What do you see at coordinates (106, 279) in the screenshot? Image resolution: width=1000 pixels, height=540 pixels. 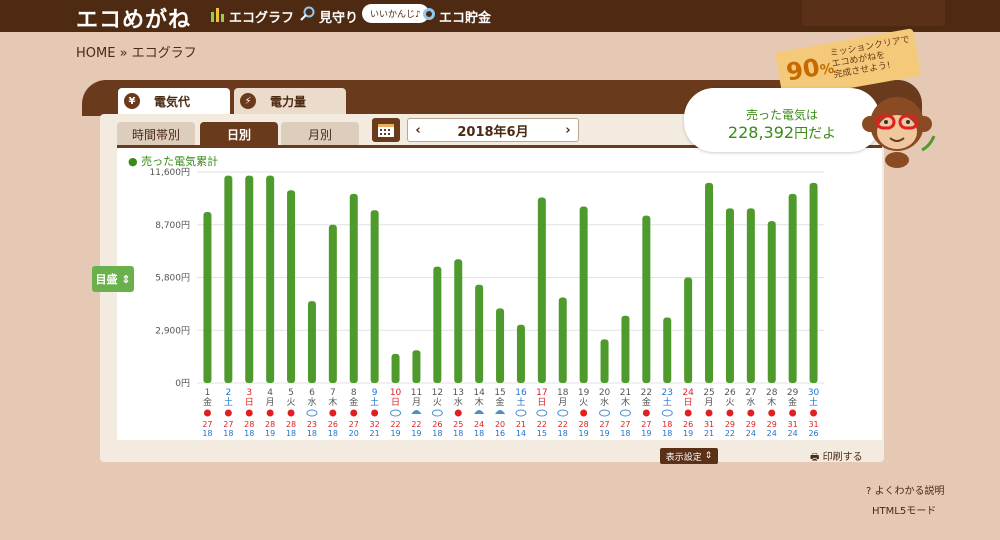 I see `scale-toggle-label: 目盛` at bounding box center [106, 279].